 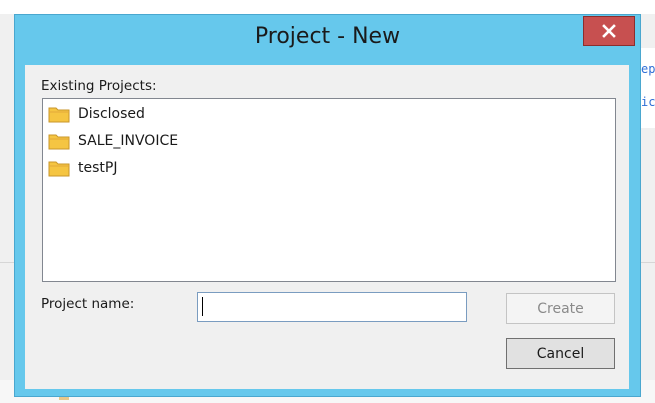 I want to click on background-code-line: ep, so click(x=648, y=69).